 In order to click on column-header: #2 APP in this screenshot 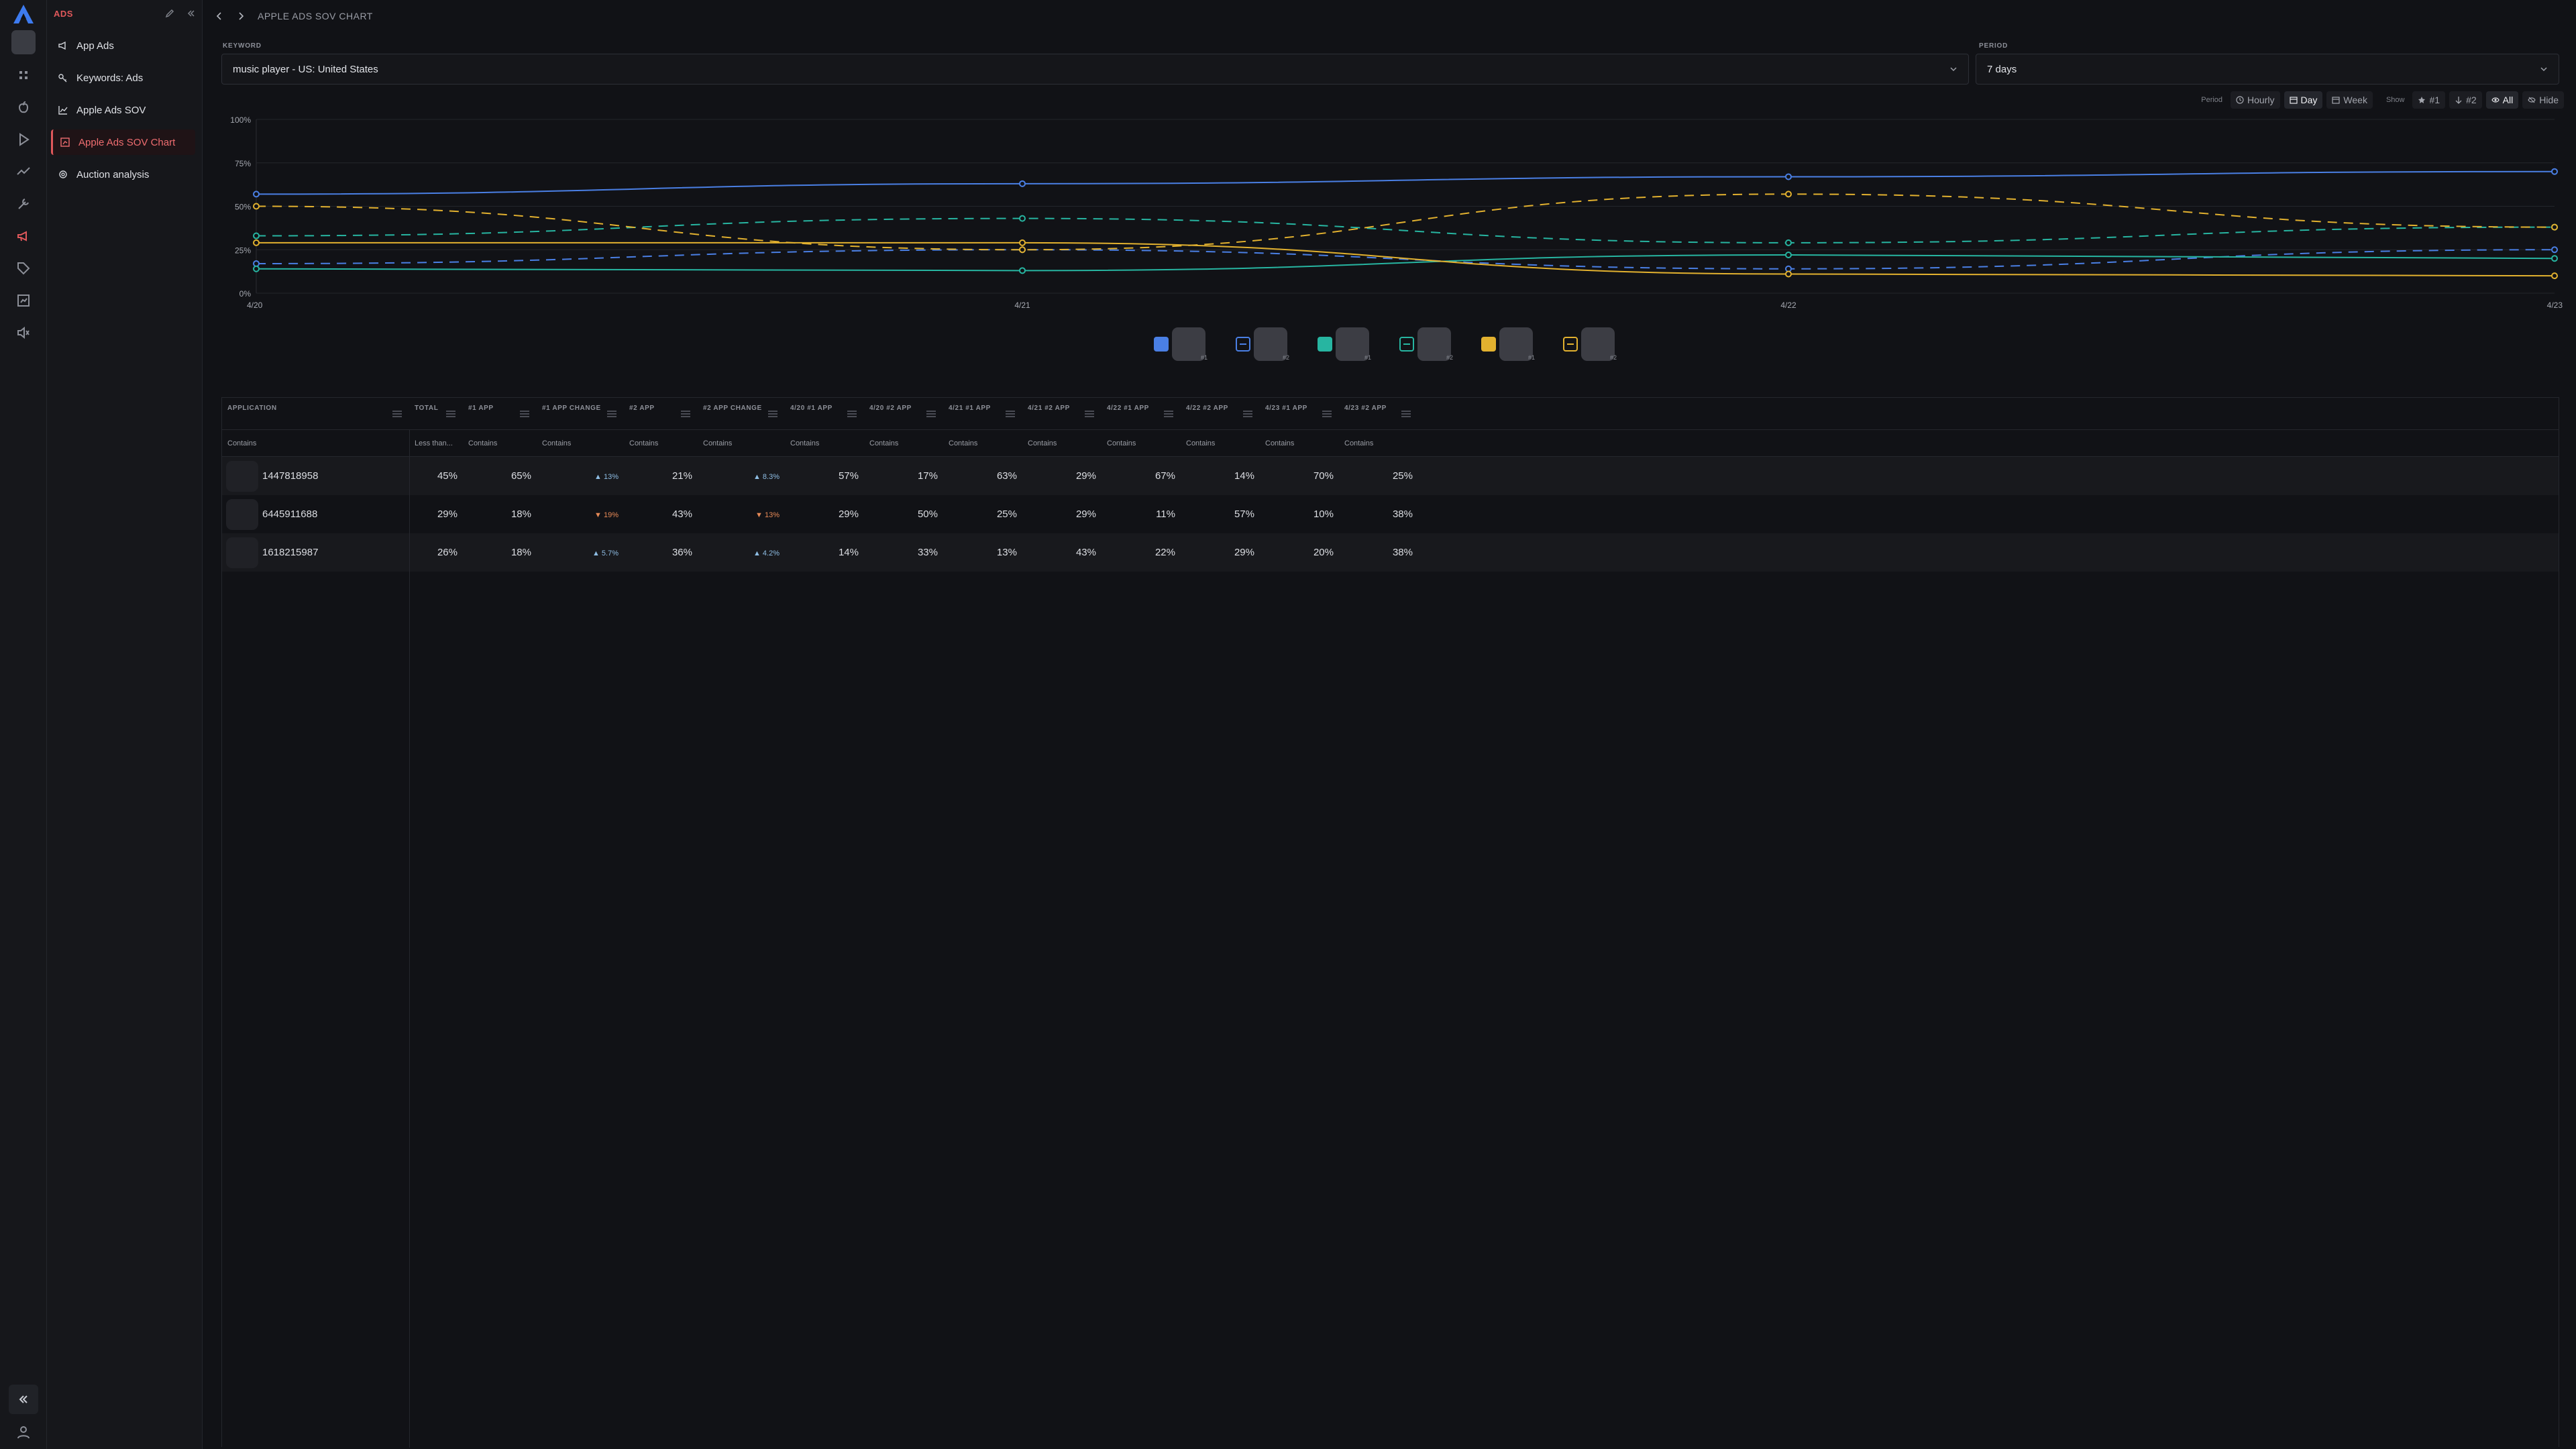, I will do `click(661, 414)`.